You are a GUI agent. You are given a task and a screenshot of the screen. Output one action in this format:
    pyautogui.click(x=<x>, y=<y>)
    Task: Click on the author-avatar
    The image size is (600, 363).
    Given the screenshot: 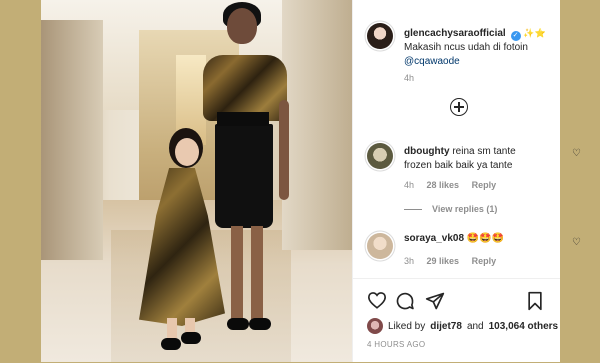 What is the action you would take?
    pyautogui.click(x=380, y=36)
    